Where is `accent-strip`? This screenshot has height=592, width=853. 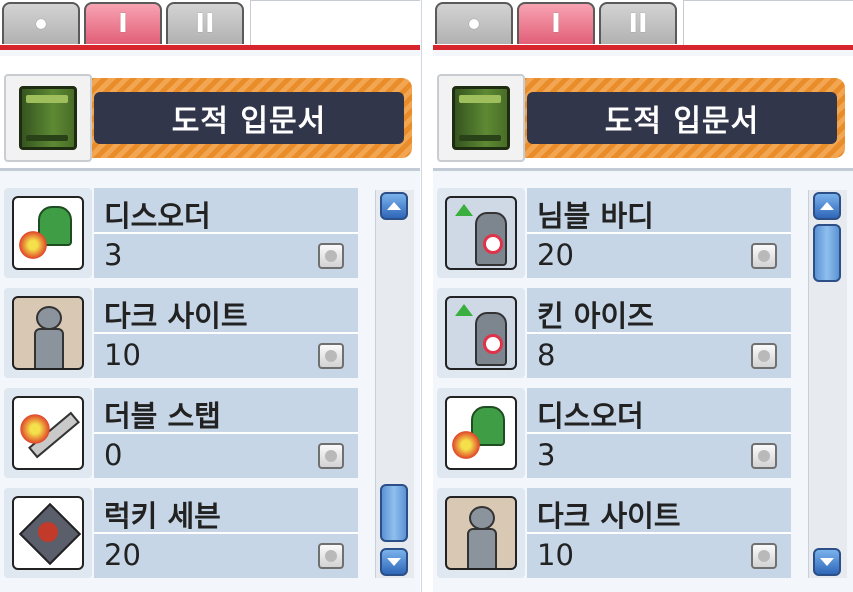 accent-strip is located at coordinates (210, 47).